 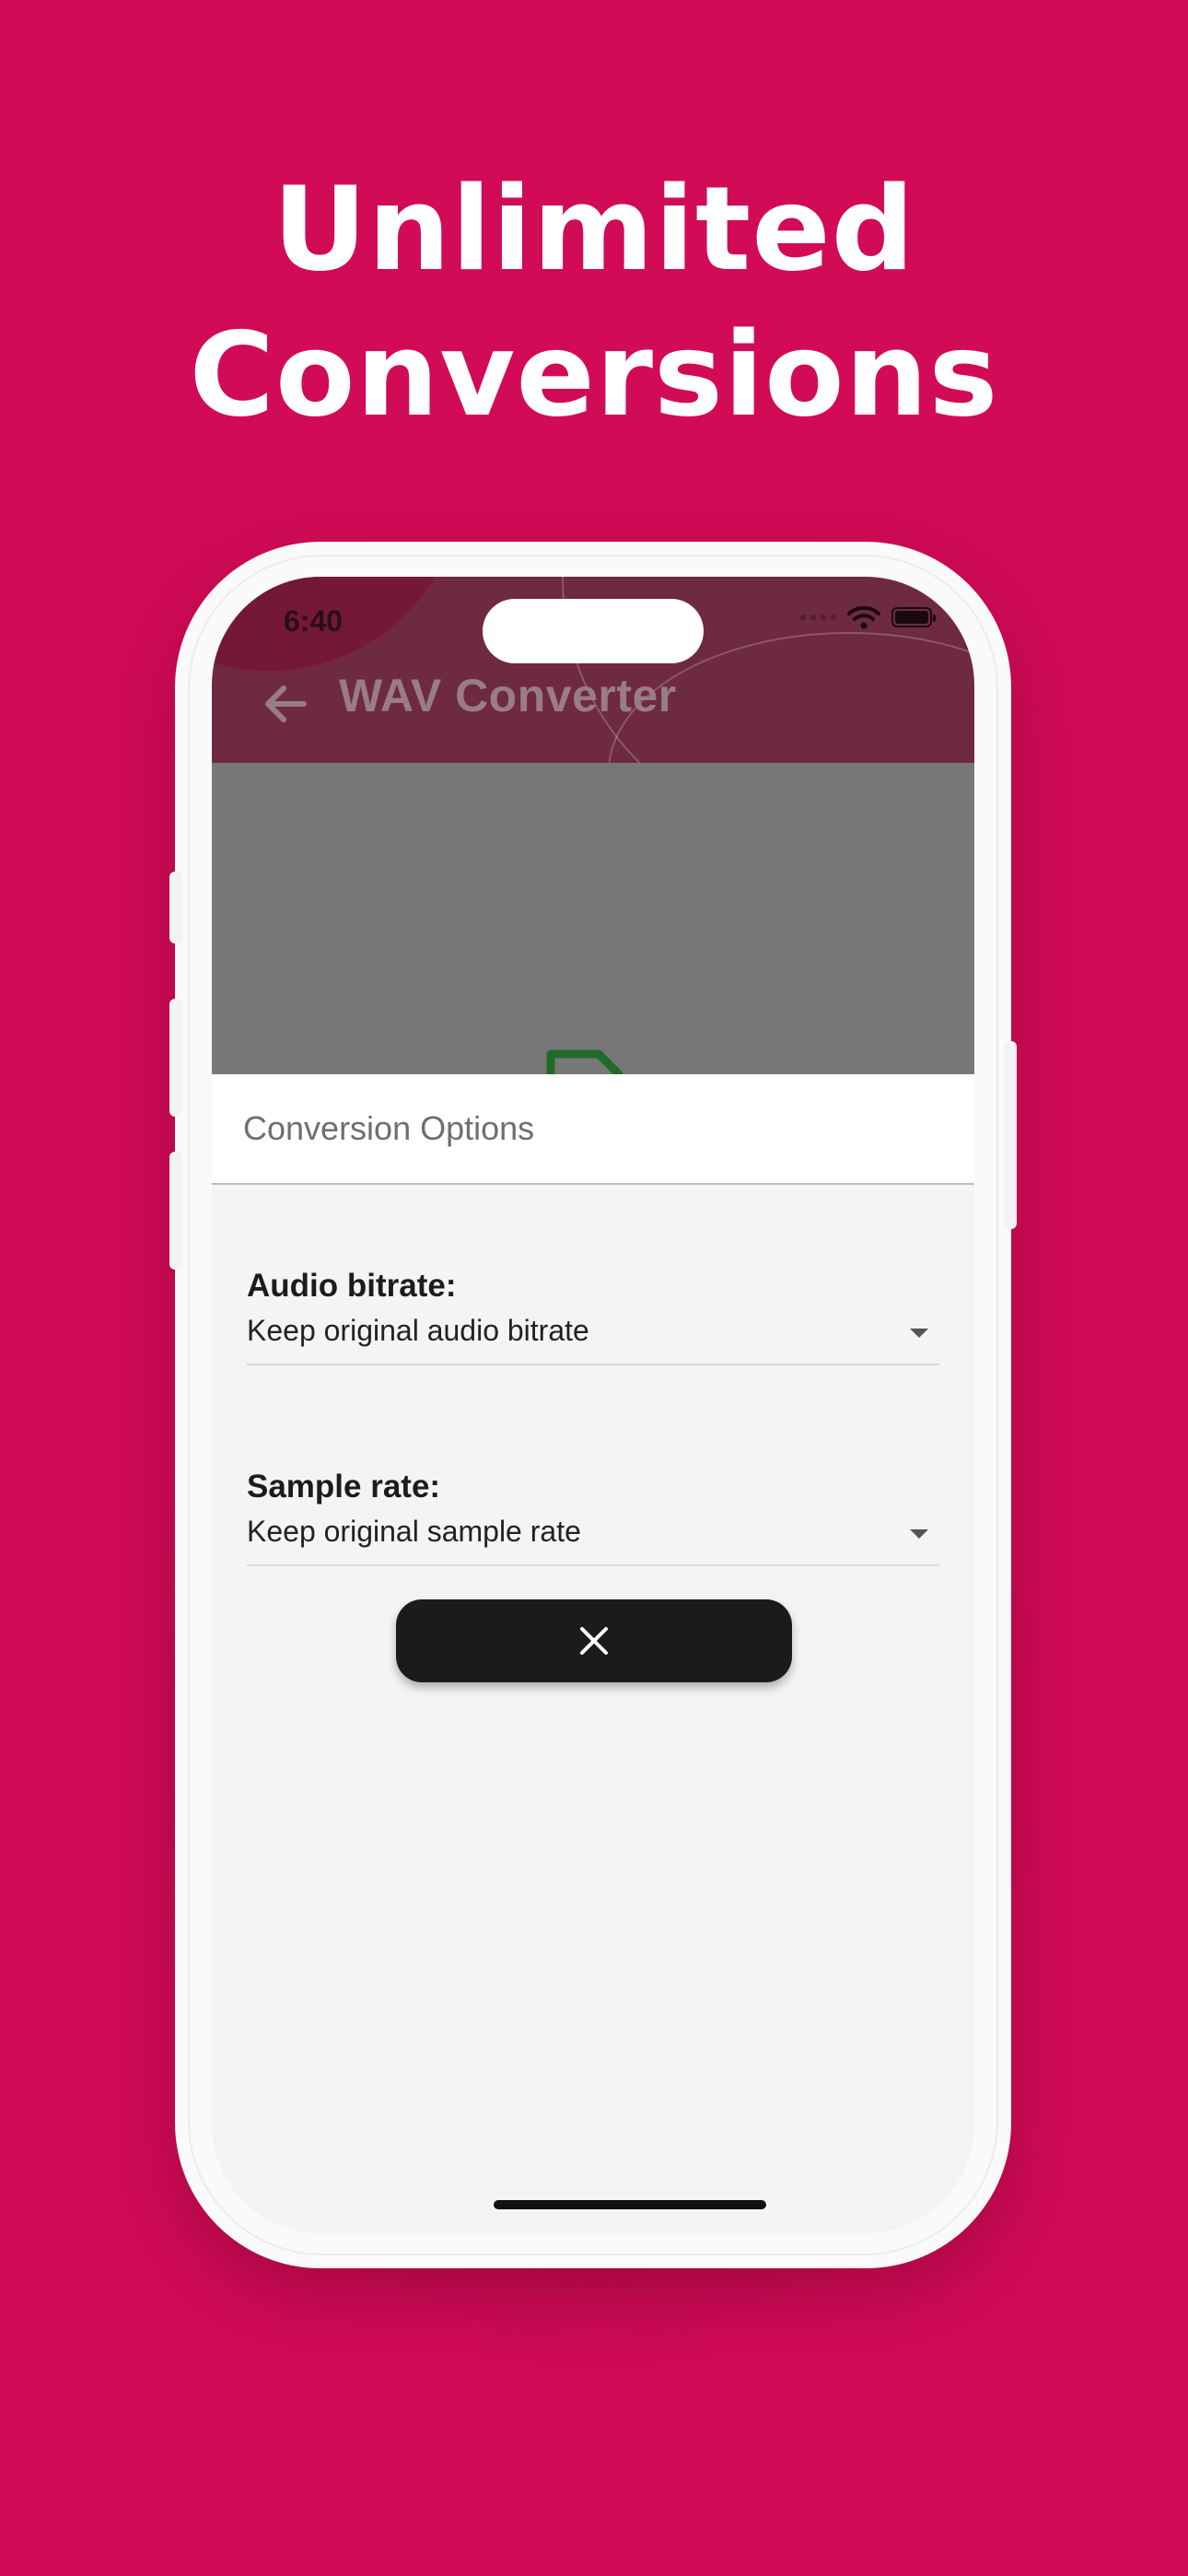 I want to click on battery-icon, so click(x=913, y=617).